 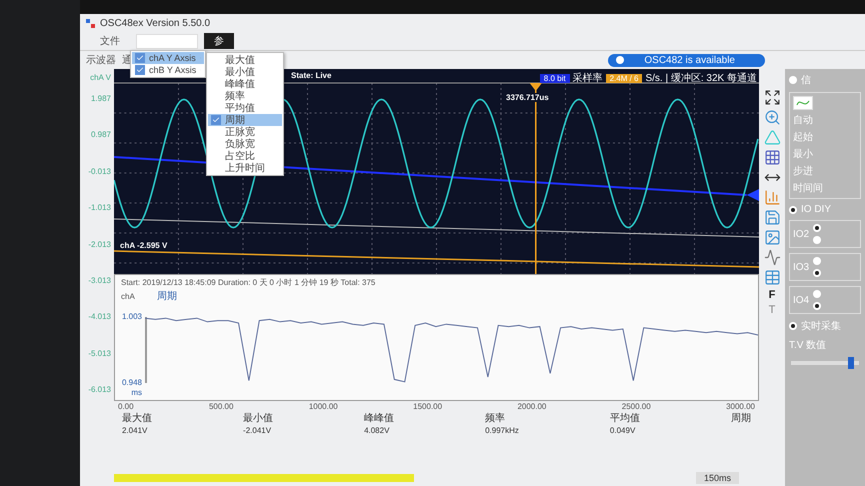 What do you see at coordinates (323, 406) in the screenshot?
I see `axis-tick: 1000.00` at bounding box center [323, 406].